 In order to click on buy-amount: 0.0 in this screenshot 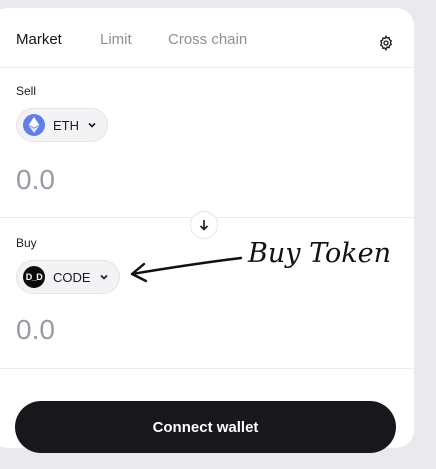, I will do `click(35, 330)`.